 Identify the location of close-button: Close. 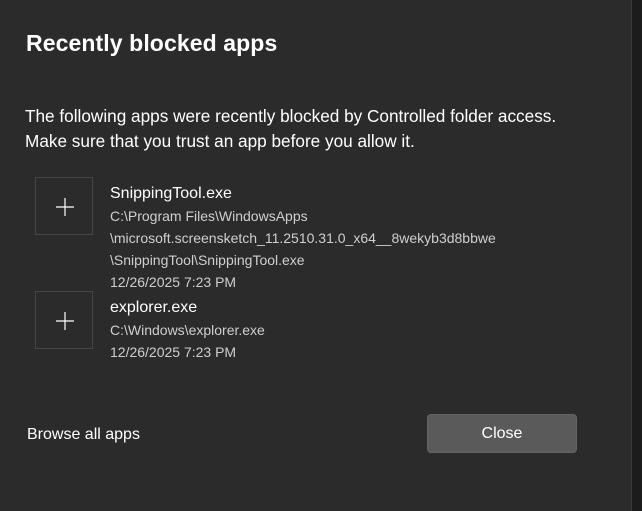
(502, 433).